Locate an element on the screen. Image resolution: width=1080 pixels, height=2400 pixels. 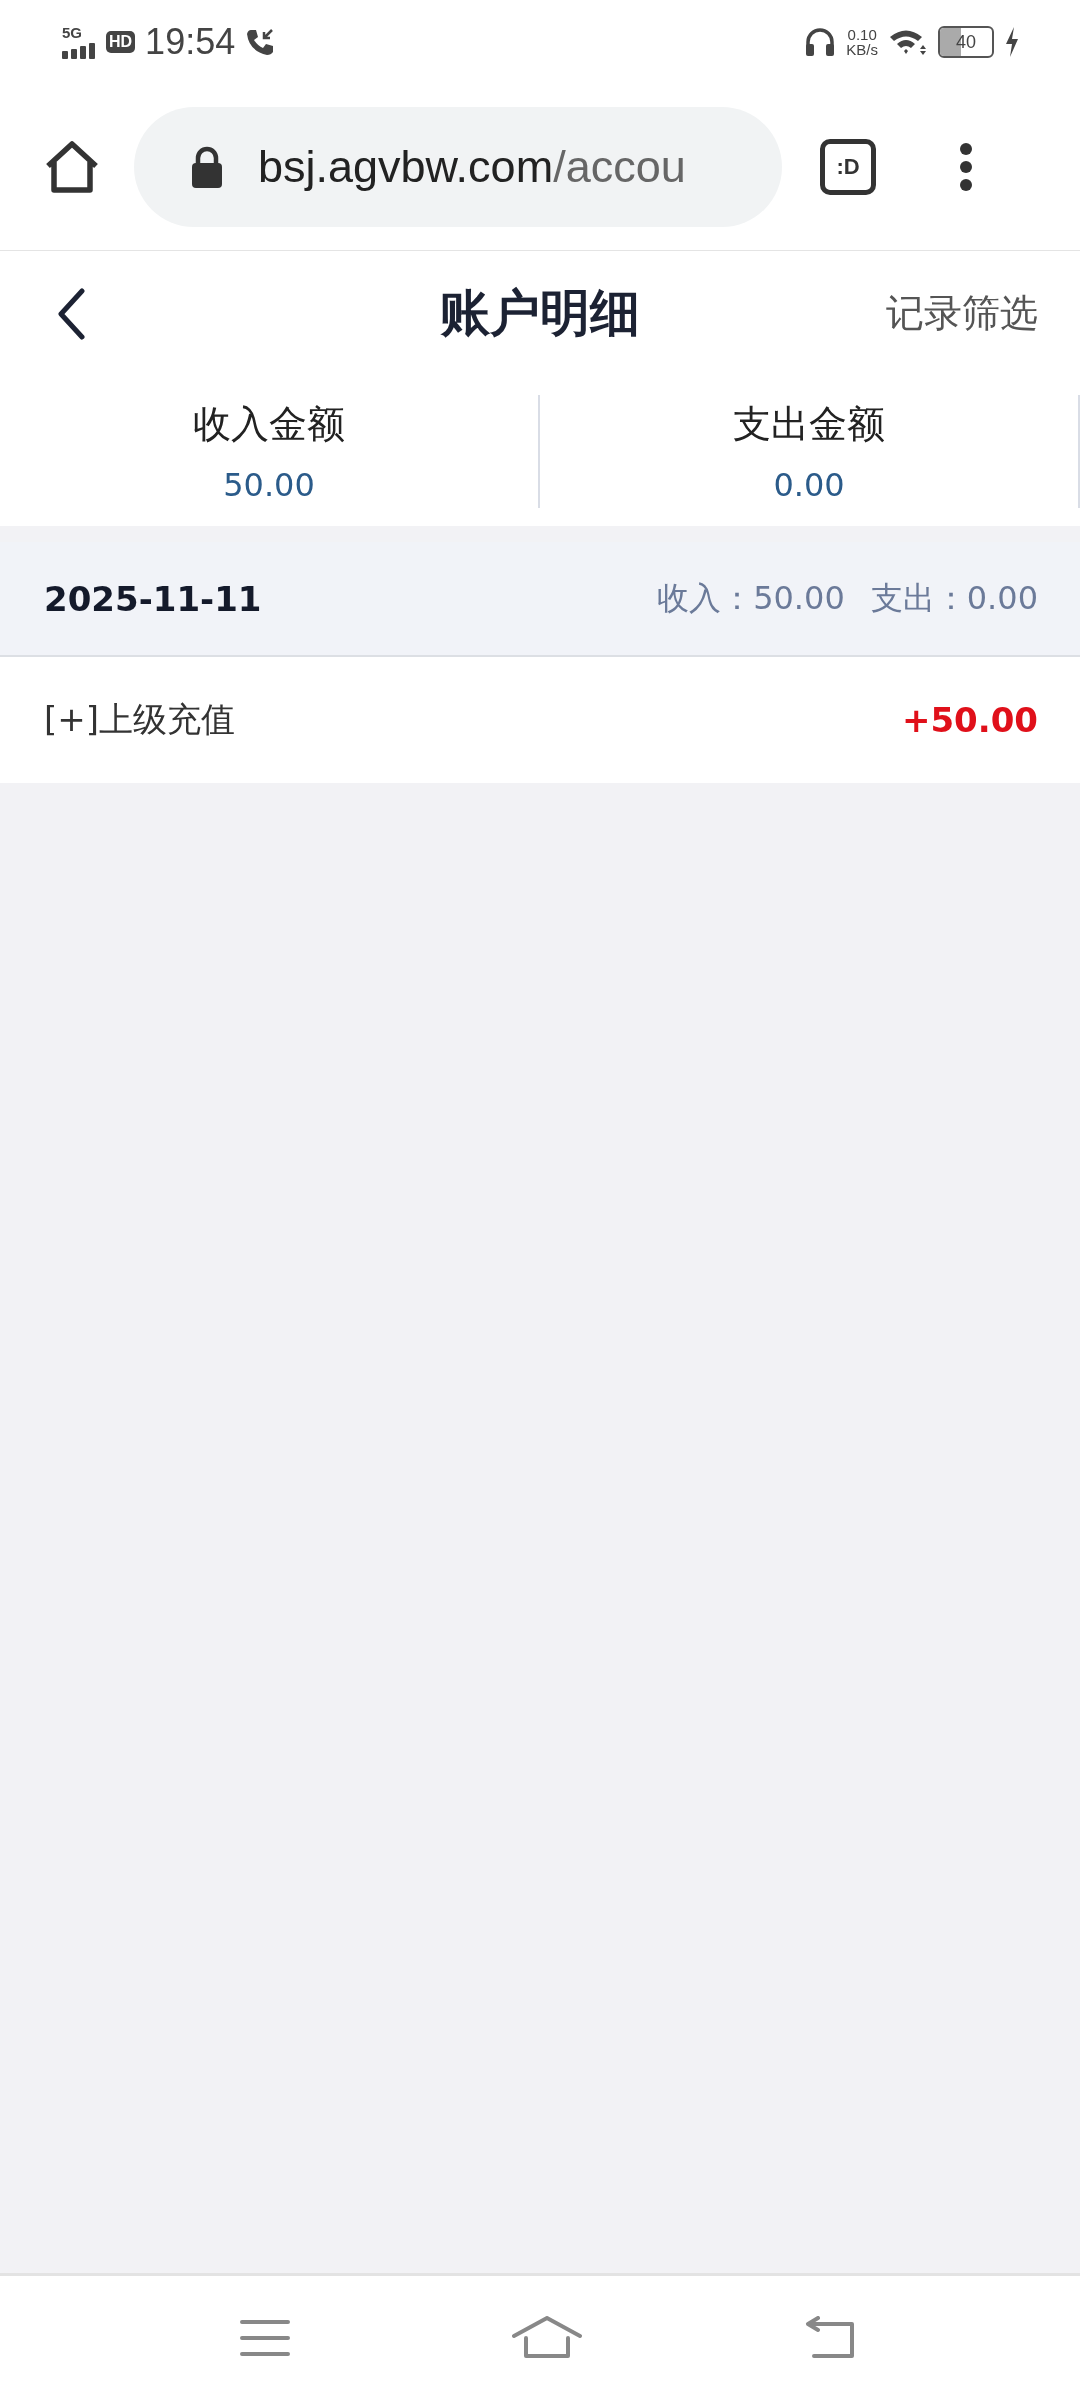
wifi-icon is located at coordinates (908, 42).